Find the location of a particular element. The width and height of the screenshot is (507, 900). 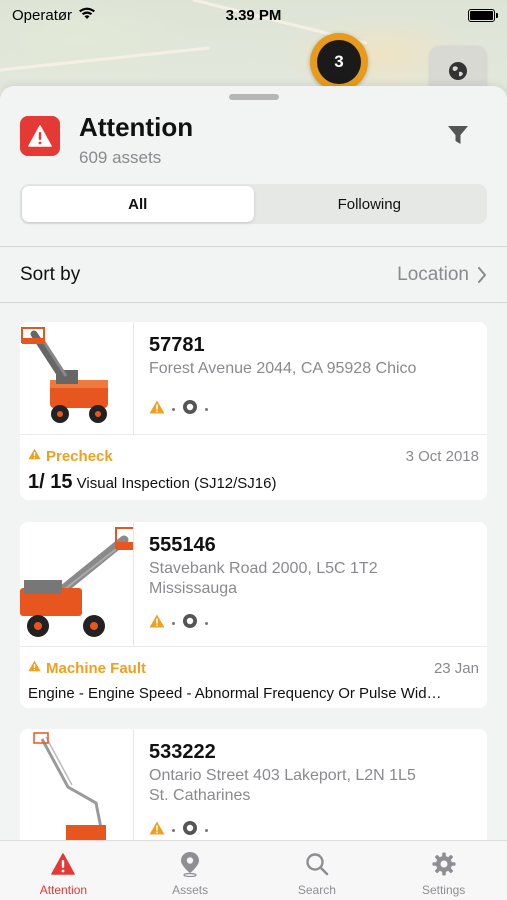

battery-icon is located at coordinates (483, 15).